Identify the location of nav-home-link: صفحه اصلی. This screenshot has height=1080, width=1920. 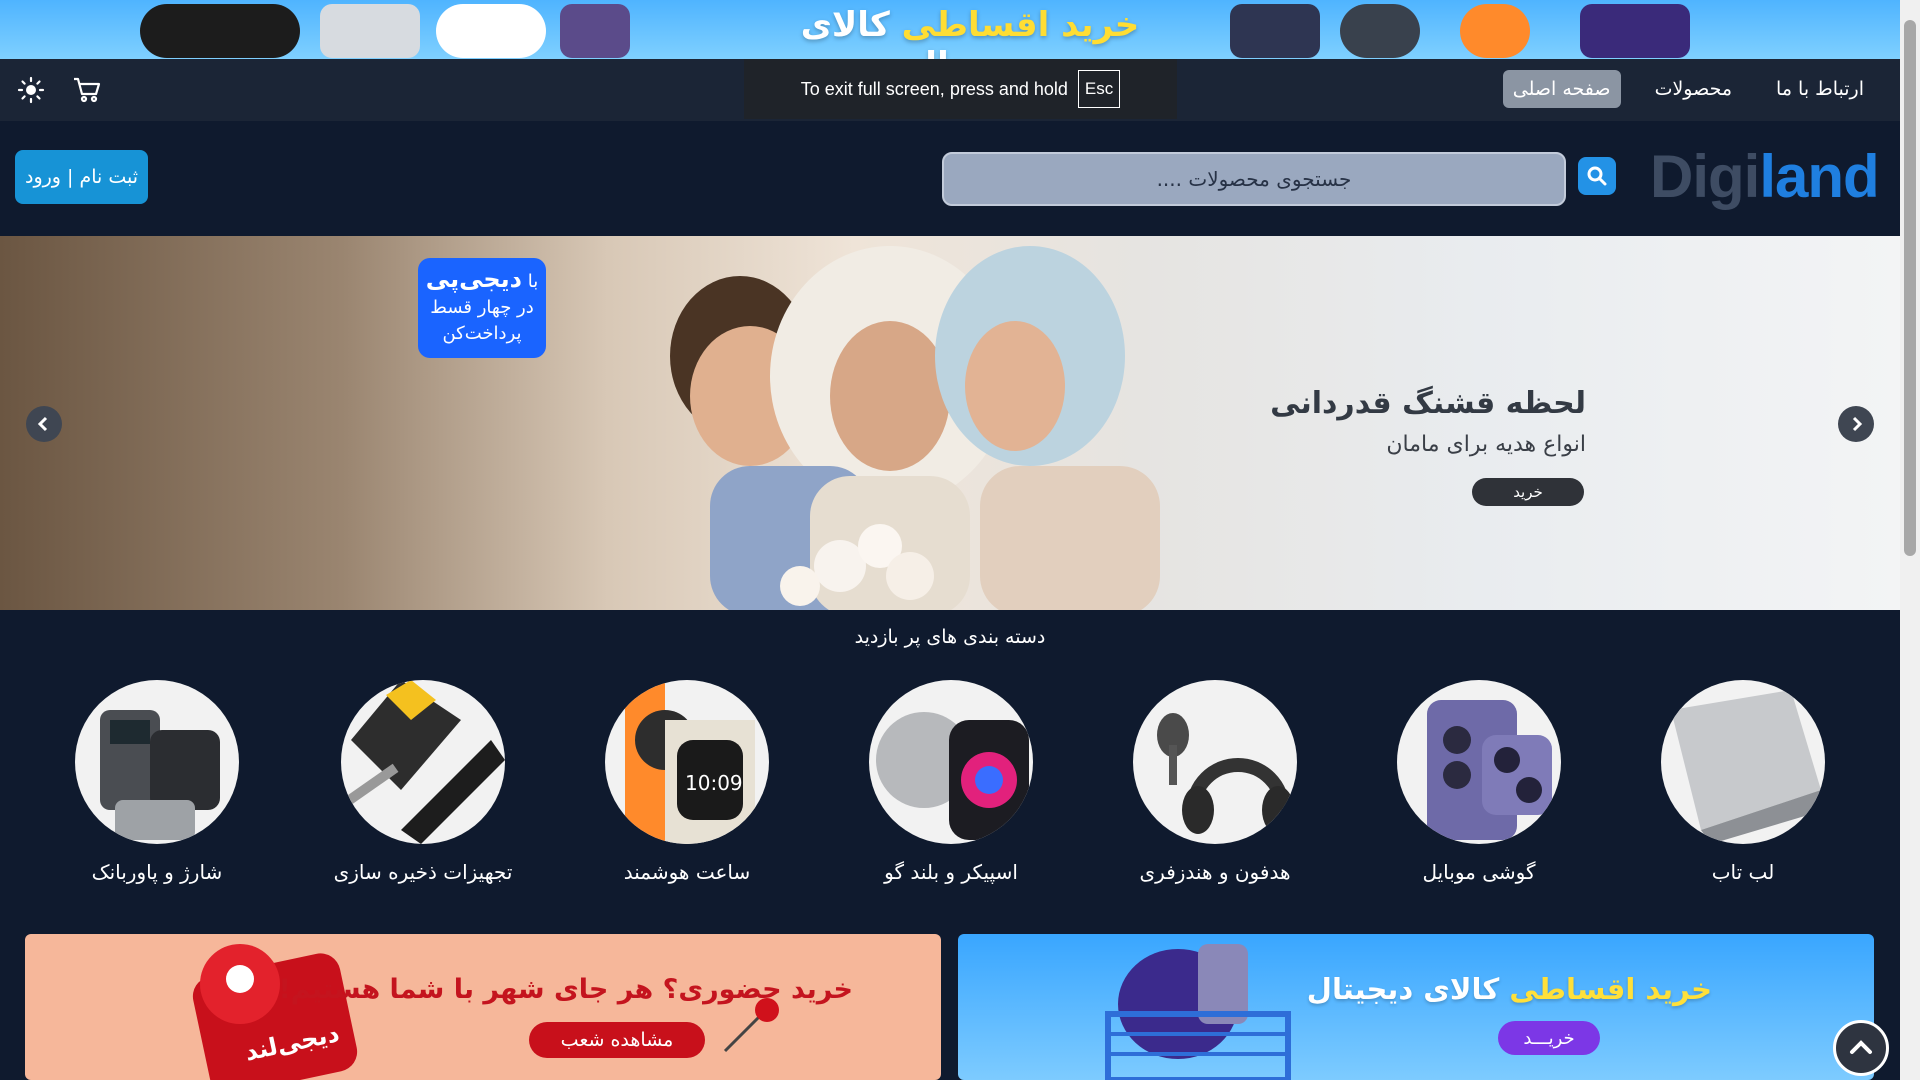
(1561, 89).